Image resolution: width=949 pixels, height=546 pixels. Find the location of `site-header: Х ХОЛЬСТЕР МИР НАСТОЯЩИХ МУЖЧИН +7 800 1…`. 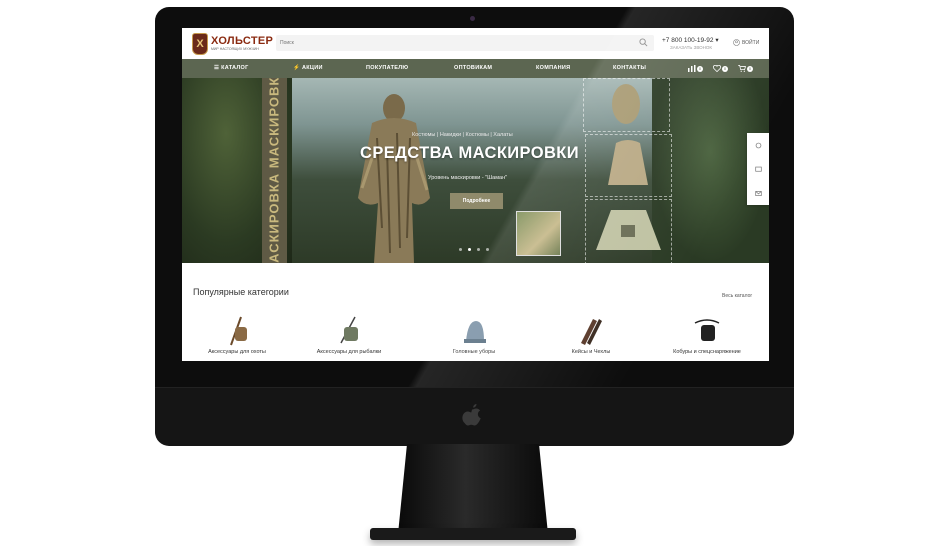

site-header: Х ХОЛЬСТЕР МИР НАСТОЯЩИХ МУЖЧИН +7 800 1… is located at coordinates (475, 43).